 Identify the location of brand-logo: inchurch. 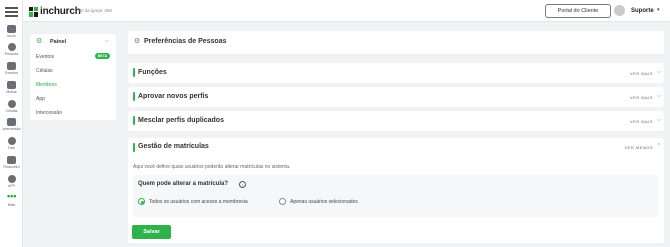
(55, 11).